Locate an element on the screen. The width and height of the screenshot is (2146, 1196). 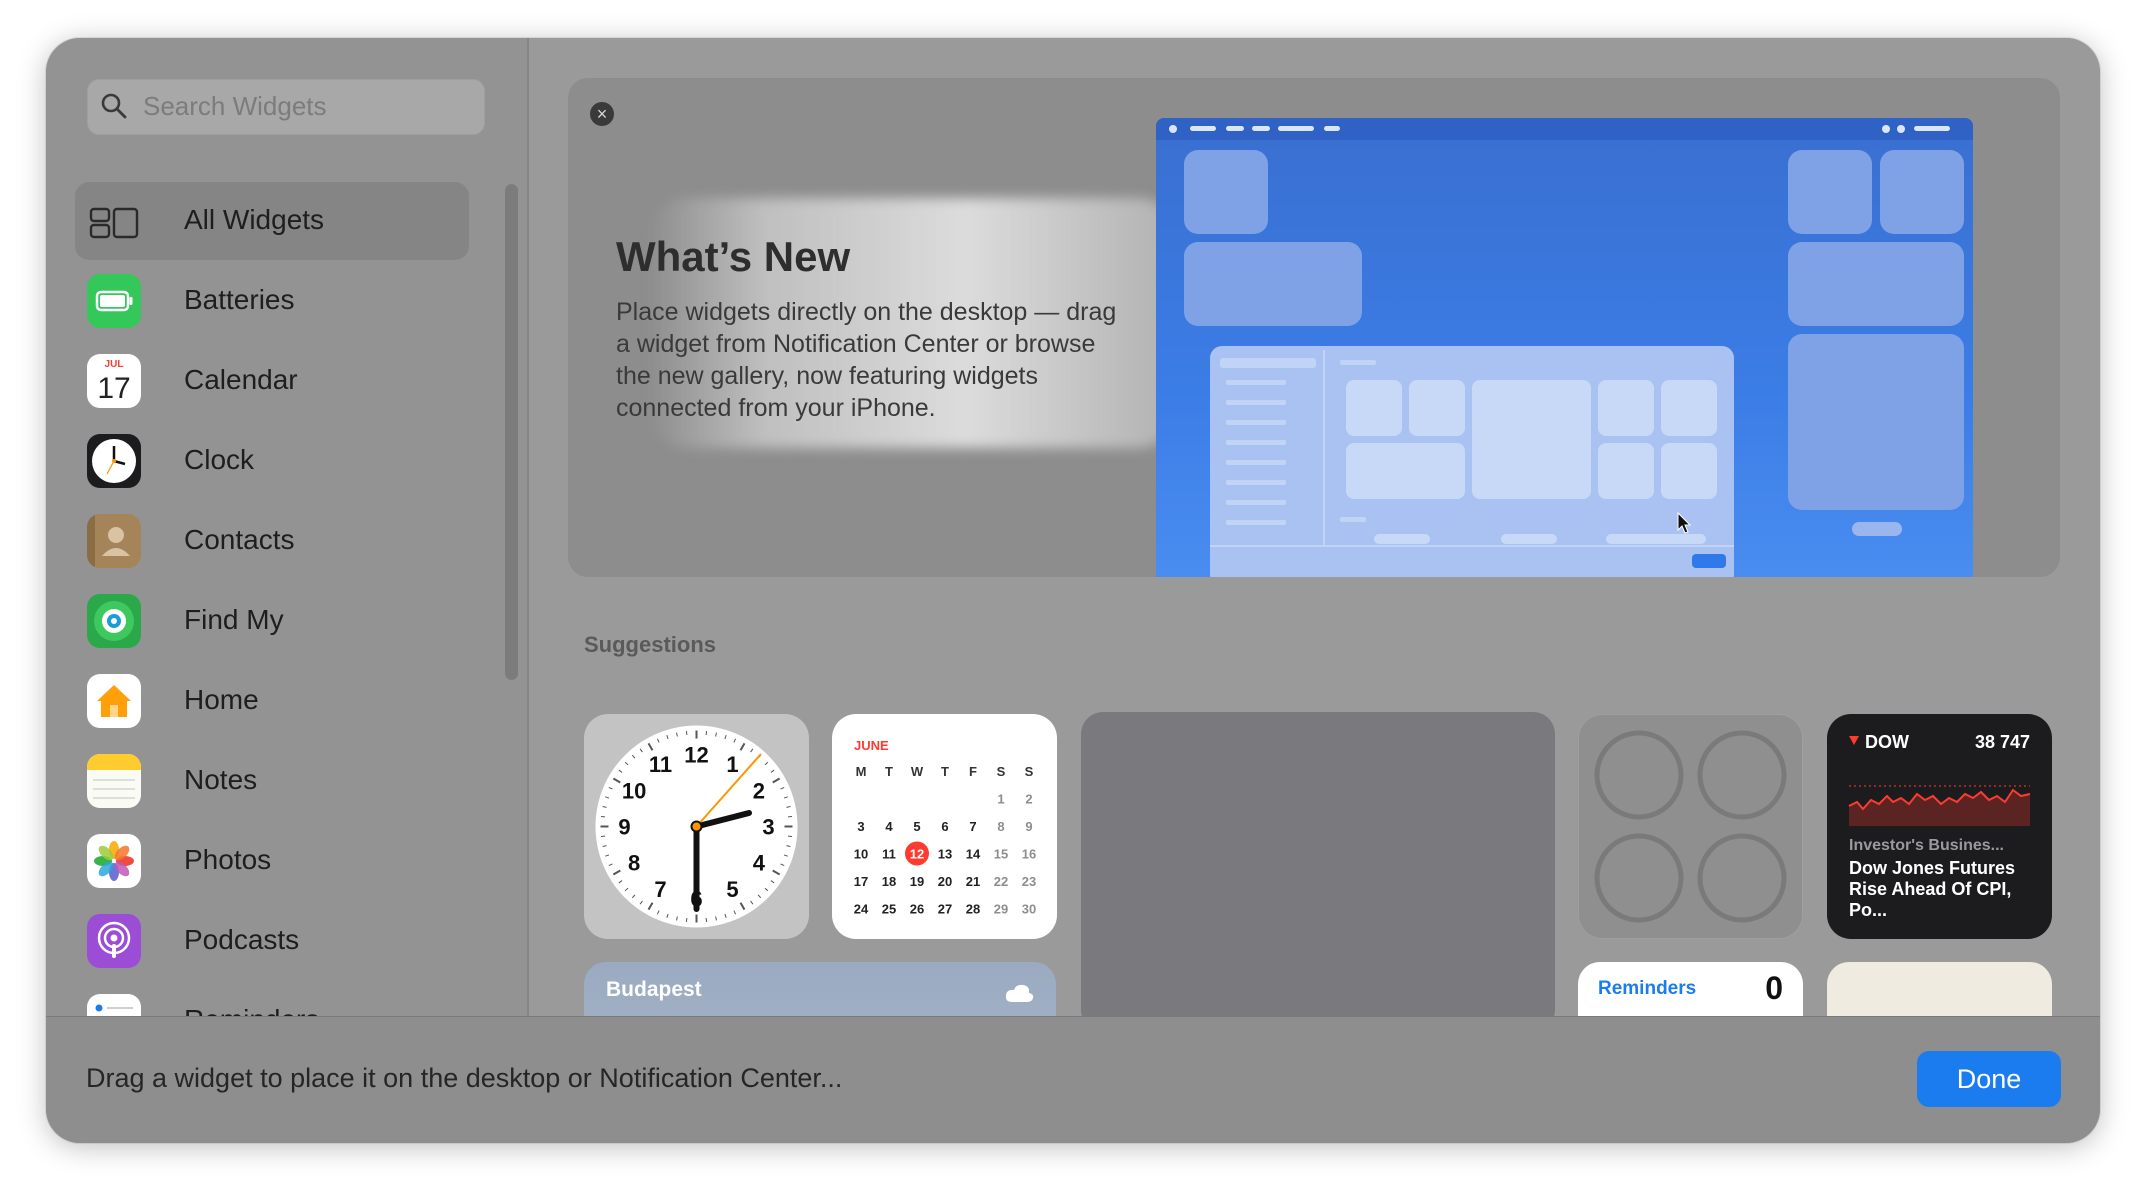
calendar-day: 10 is located at coordinates (861, 854).